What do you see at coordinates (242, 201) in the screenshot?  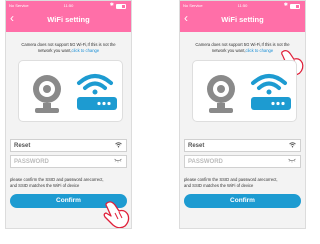 I see `confirm-button: Confirm` at bounding box center [242, 201].